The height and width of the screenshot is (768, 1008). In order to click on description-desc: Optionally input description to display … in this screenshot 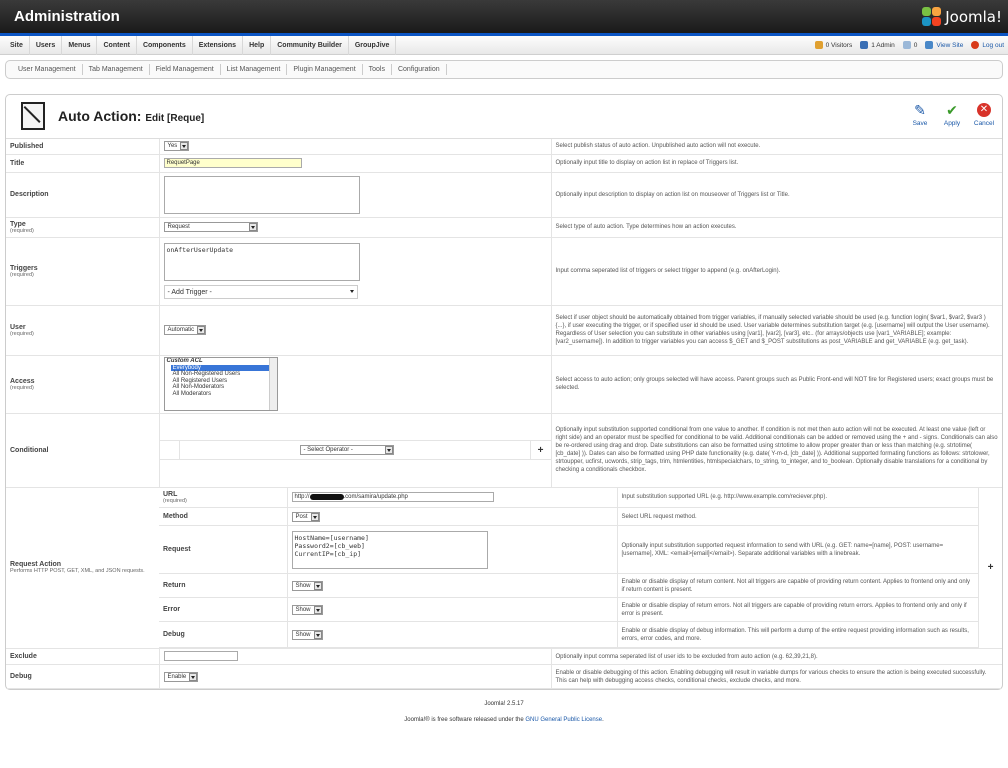, I will do `click(776, 195)`.